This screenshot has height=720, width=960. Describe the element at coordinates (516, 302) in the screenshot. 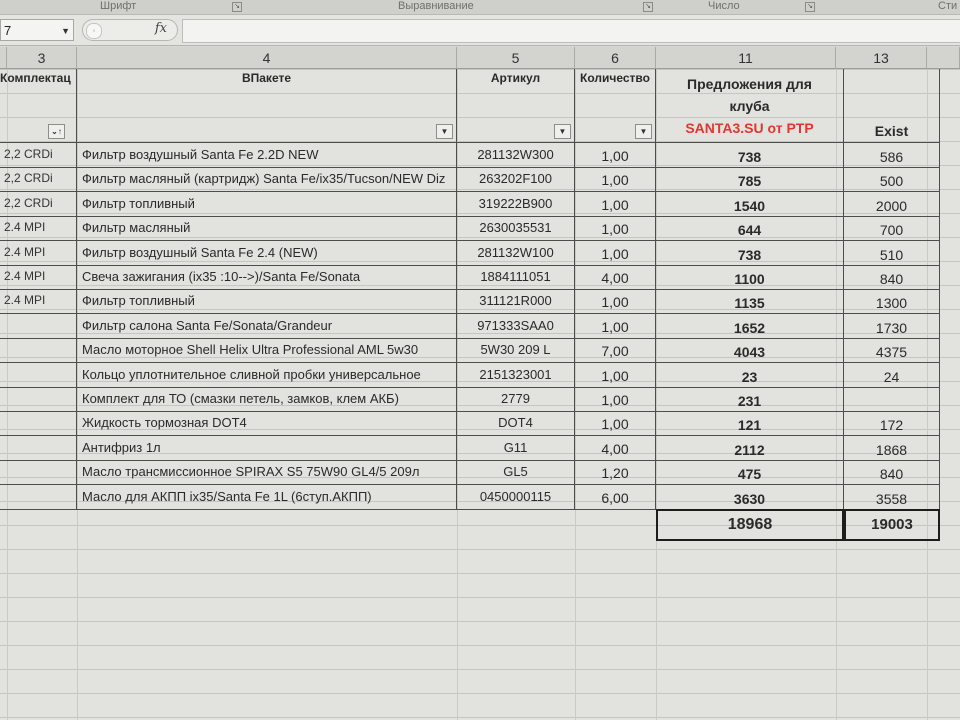

I see `cell-artikul: 311121R000` at that location.